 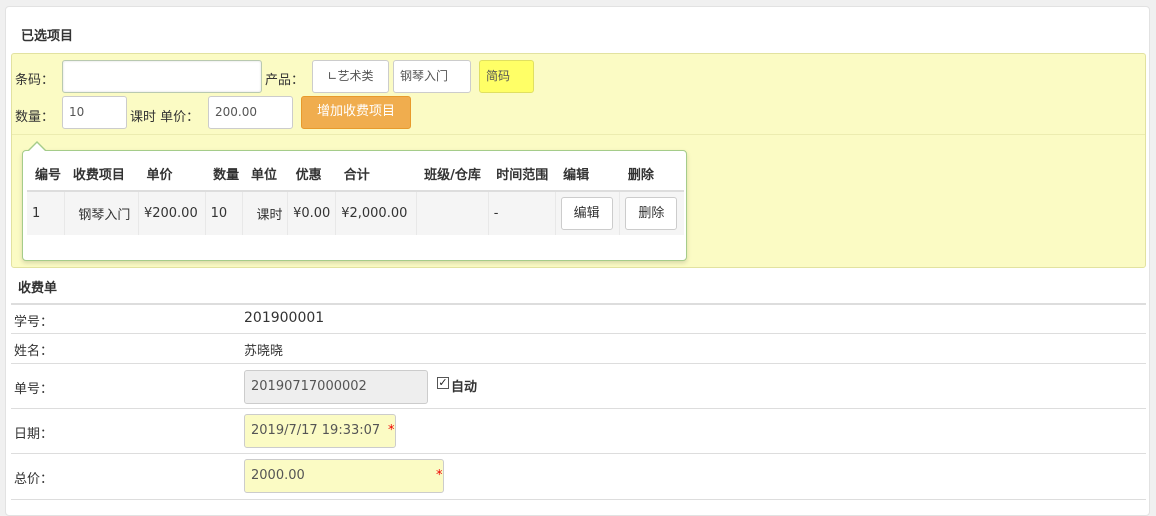 I want to click on col-price: 单价, so click(x=172, y=174).